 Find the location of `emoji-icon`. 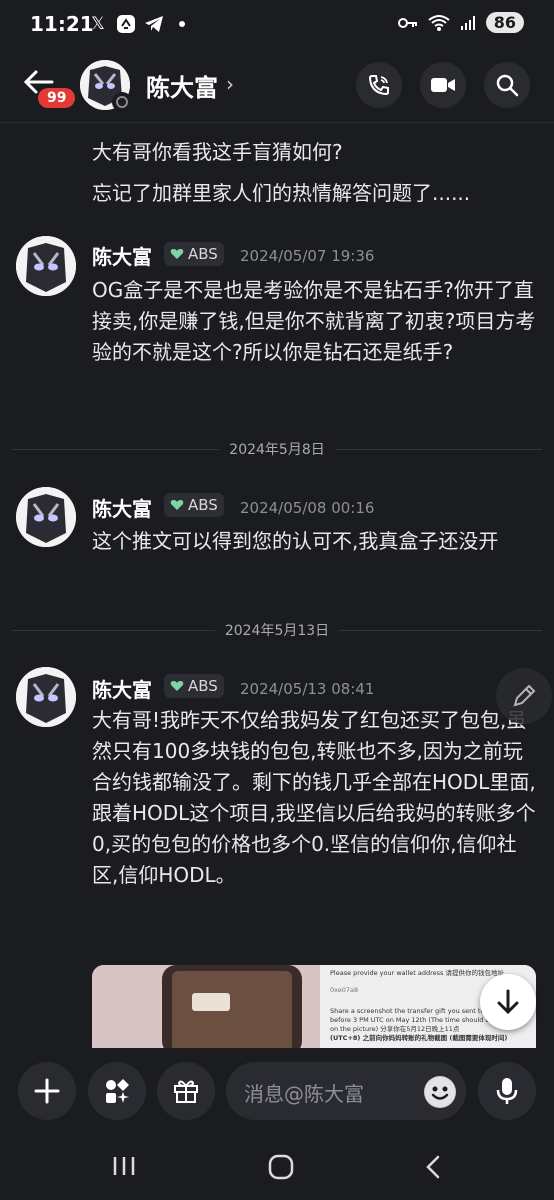

emoji-icon is located at coordinates (440, 1092).